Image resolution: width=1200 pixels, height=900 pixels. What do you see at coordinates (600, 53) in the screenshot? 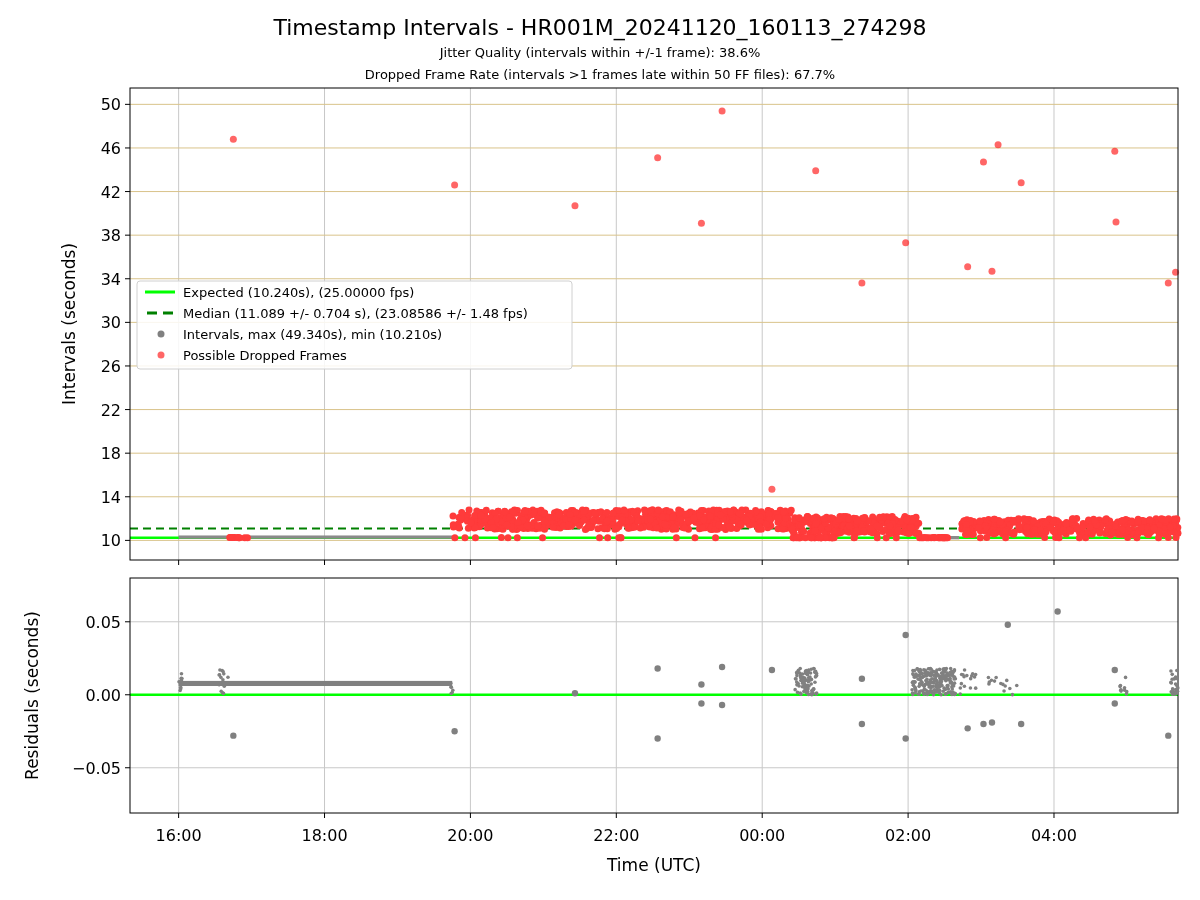
I see `chart-subtitle: Jitter Quality (intervals within +/-1 frame): 38.6%` at bounding box center [600, 53].